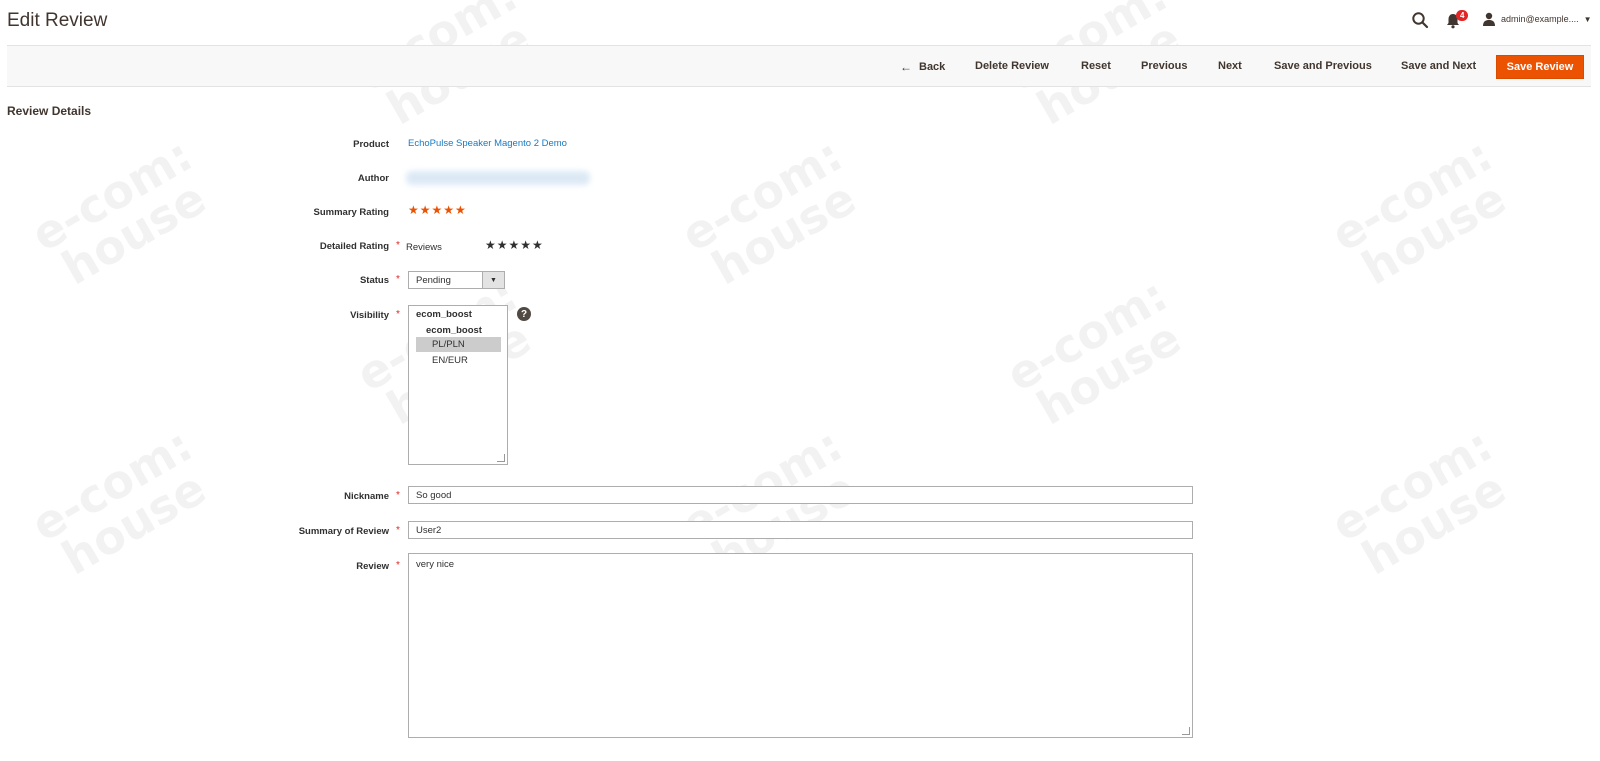 This screenshot has height=761, width=1600. What do you see at coordinates (458, 344) in the screenshot?
I see `visibility-option-pl-pln: PL/PLN` at bounding box center [458, 344].